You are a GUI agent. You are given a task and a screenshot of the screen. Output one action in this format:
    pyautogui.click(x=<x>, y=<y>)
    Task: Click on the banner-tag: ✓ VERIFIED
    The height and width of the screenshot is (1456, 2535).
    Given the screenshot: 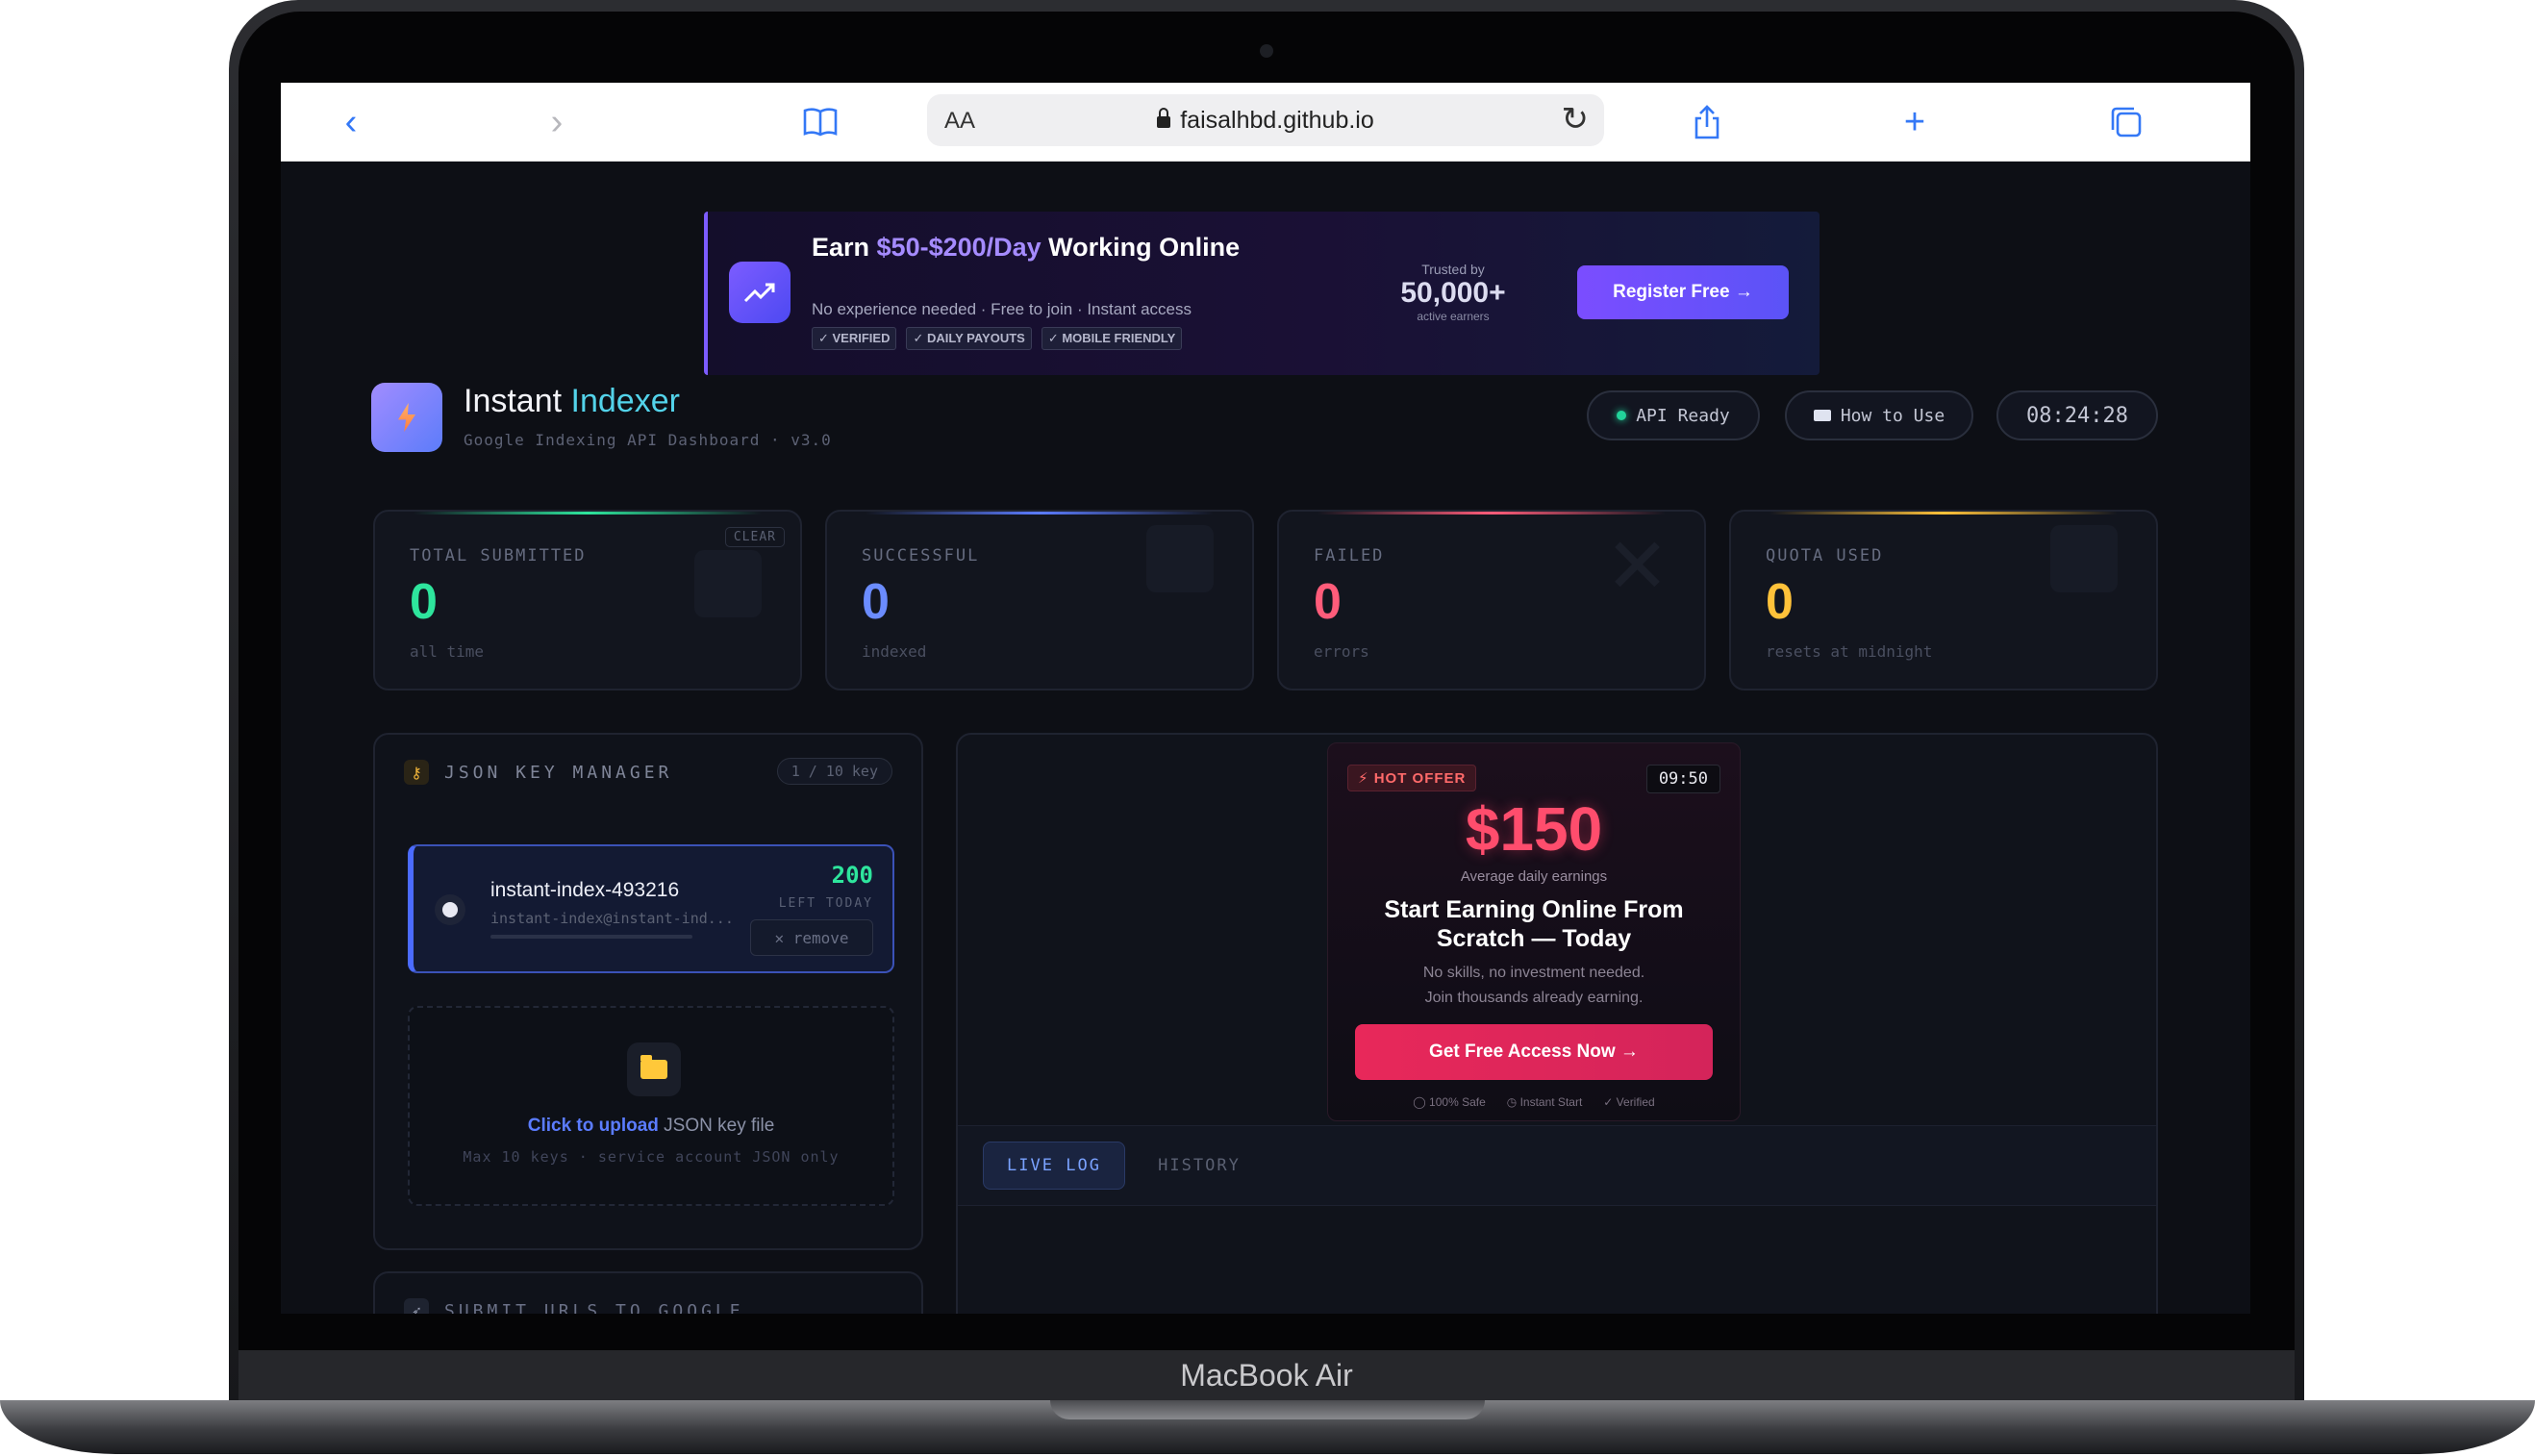 What is the action you would take?
    pyautogui.click(x=854, y=338)
    